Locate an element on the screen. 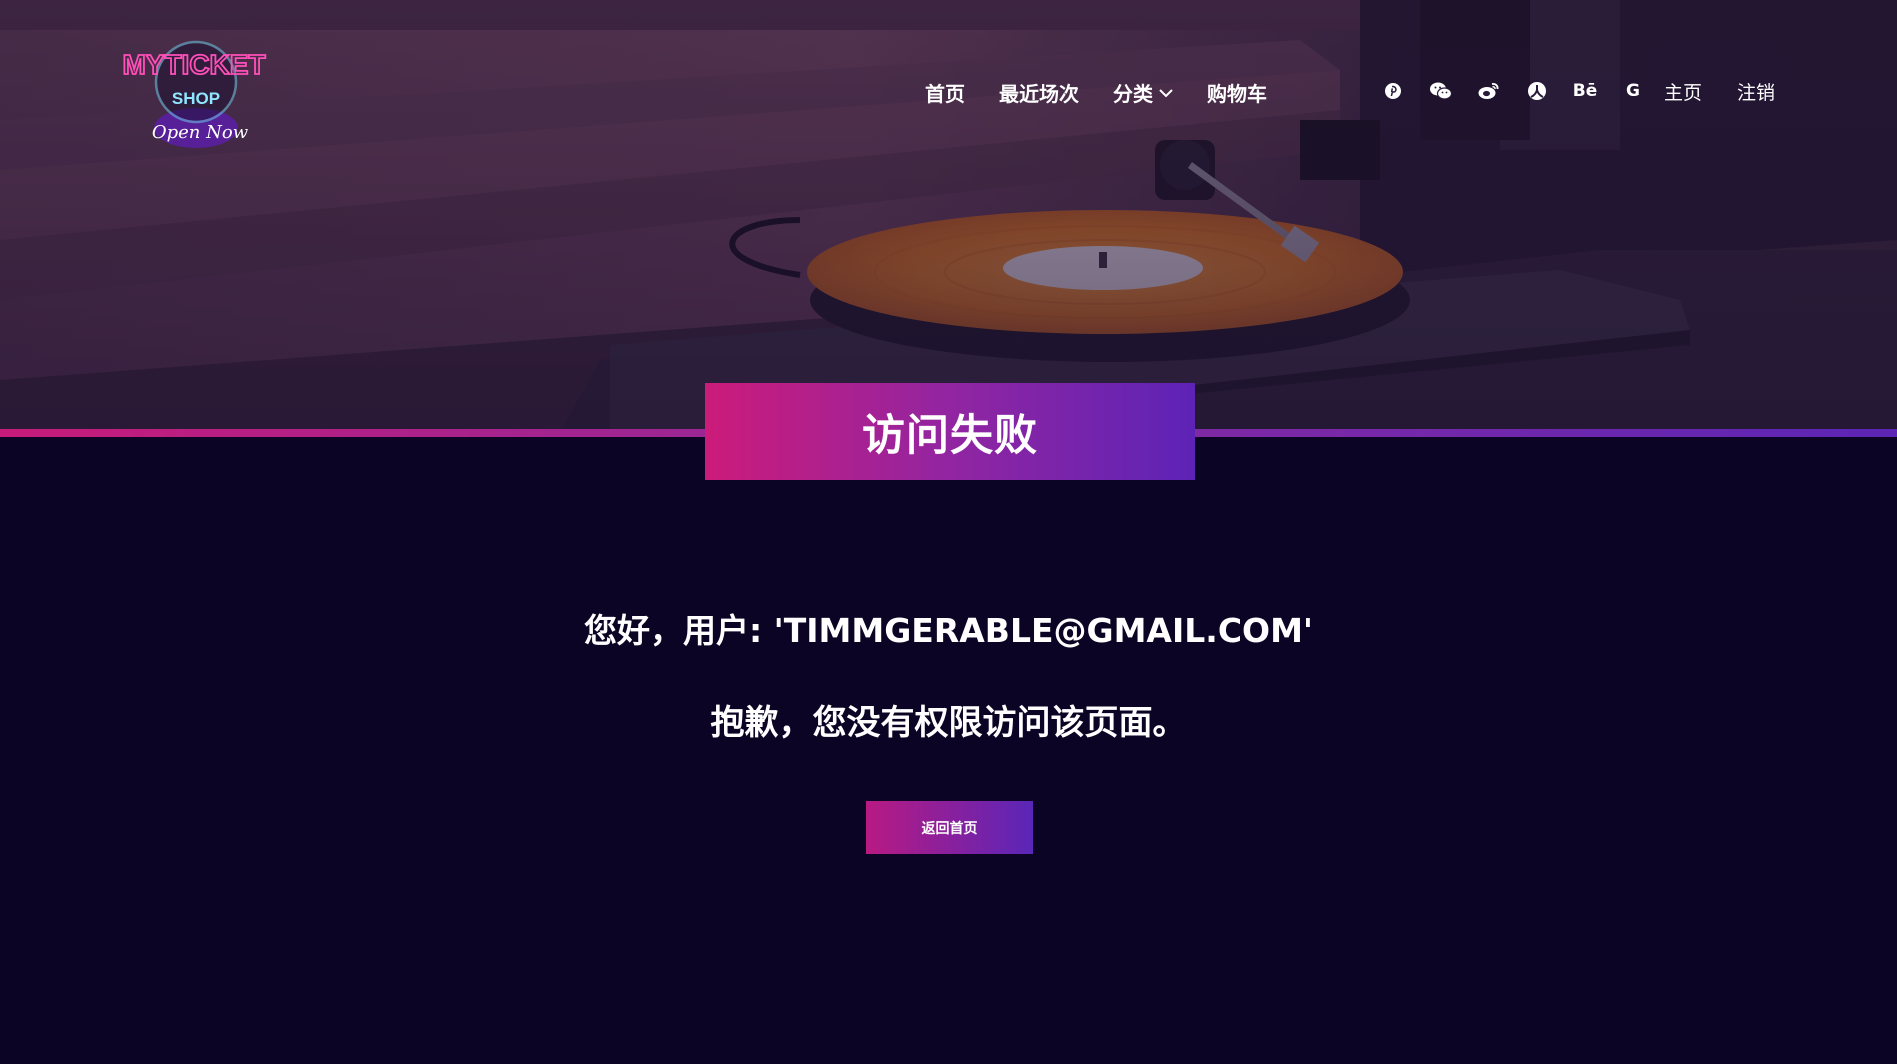 The width and height of the screenshot is (1897, 1064). behance-icon: Bē is located at coordinates (1585, 91).